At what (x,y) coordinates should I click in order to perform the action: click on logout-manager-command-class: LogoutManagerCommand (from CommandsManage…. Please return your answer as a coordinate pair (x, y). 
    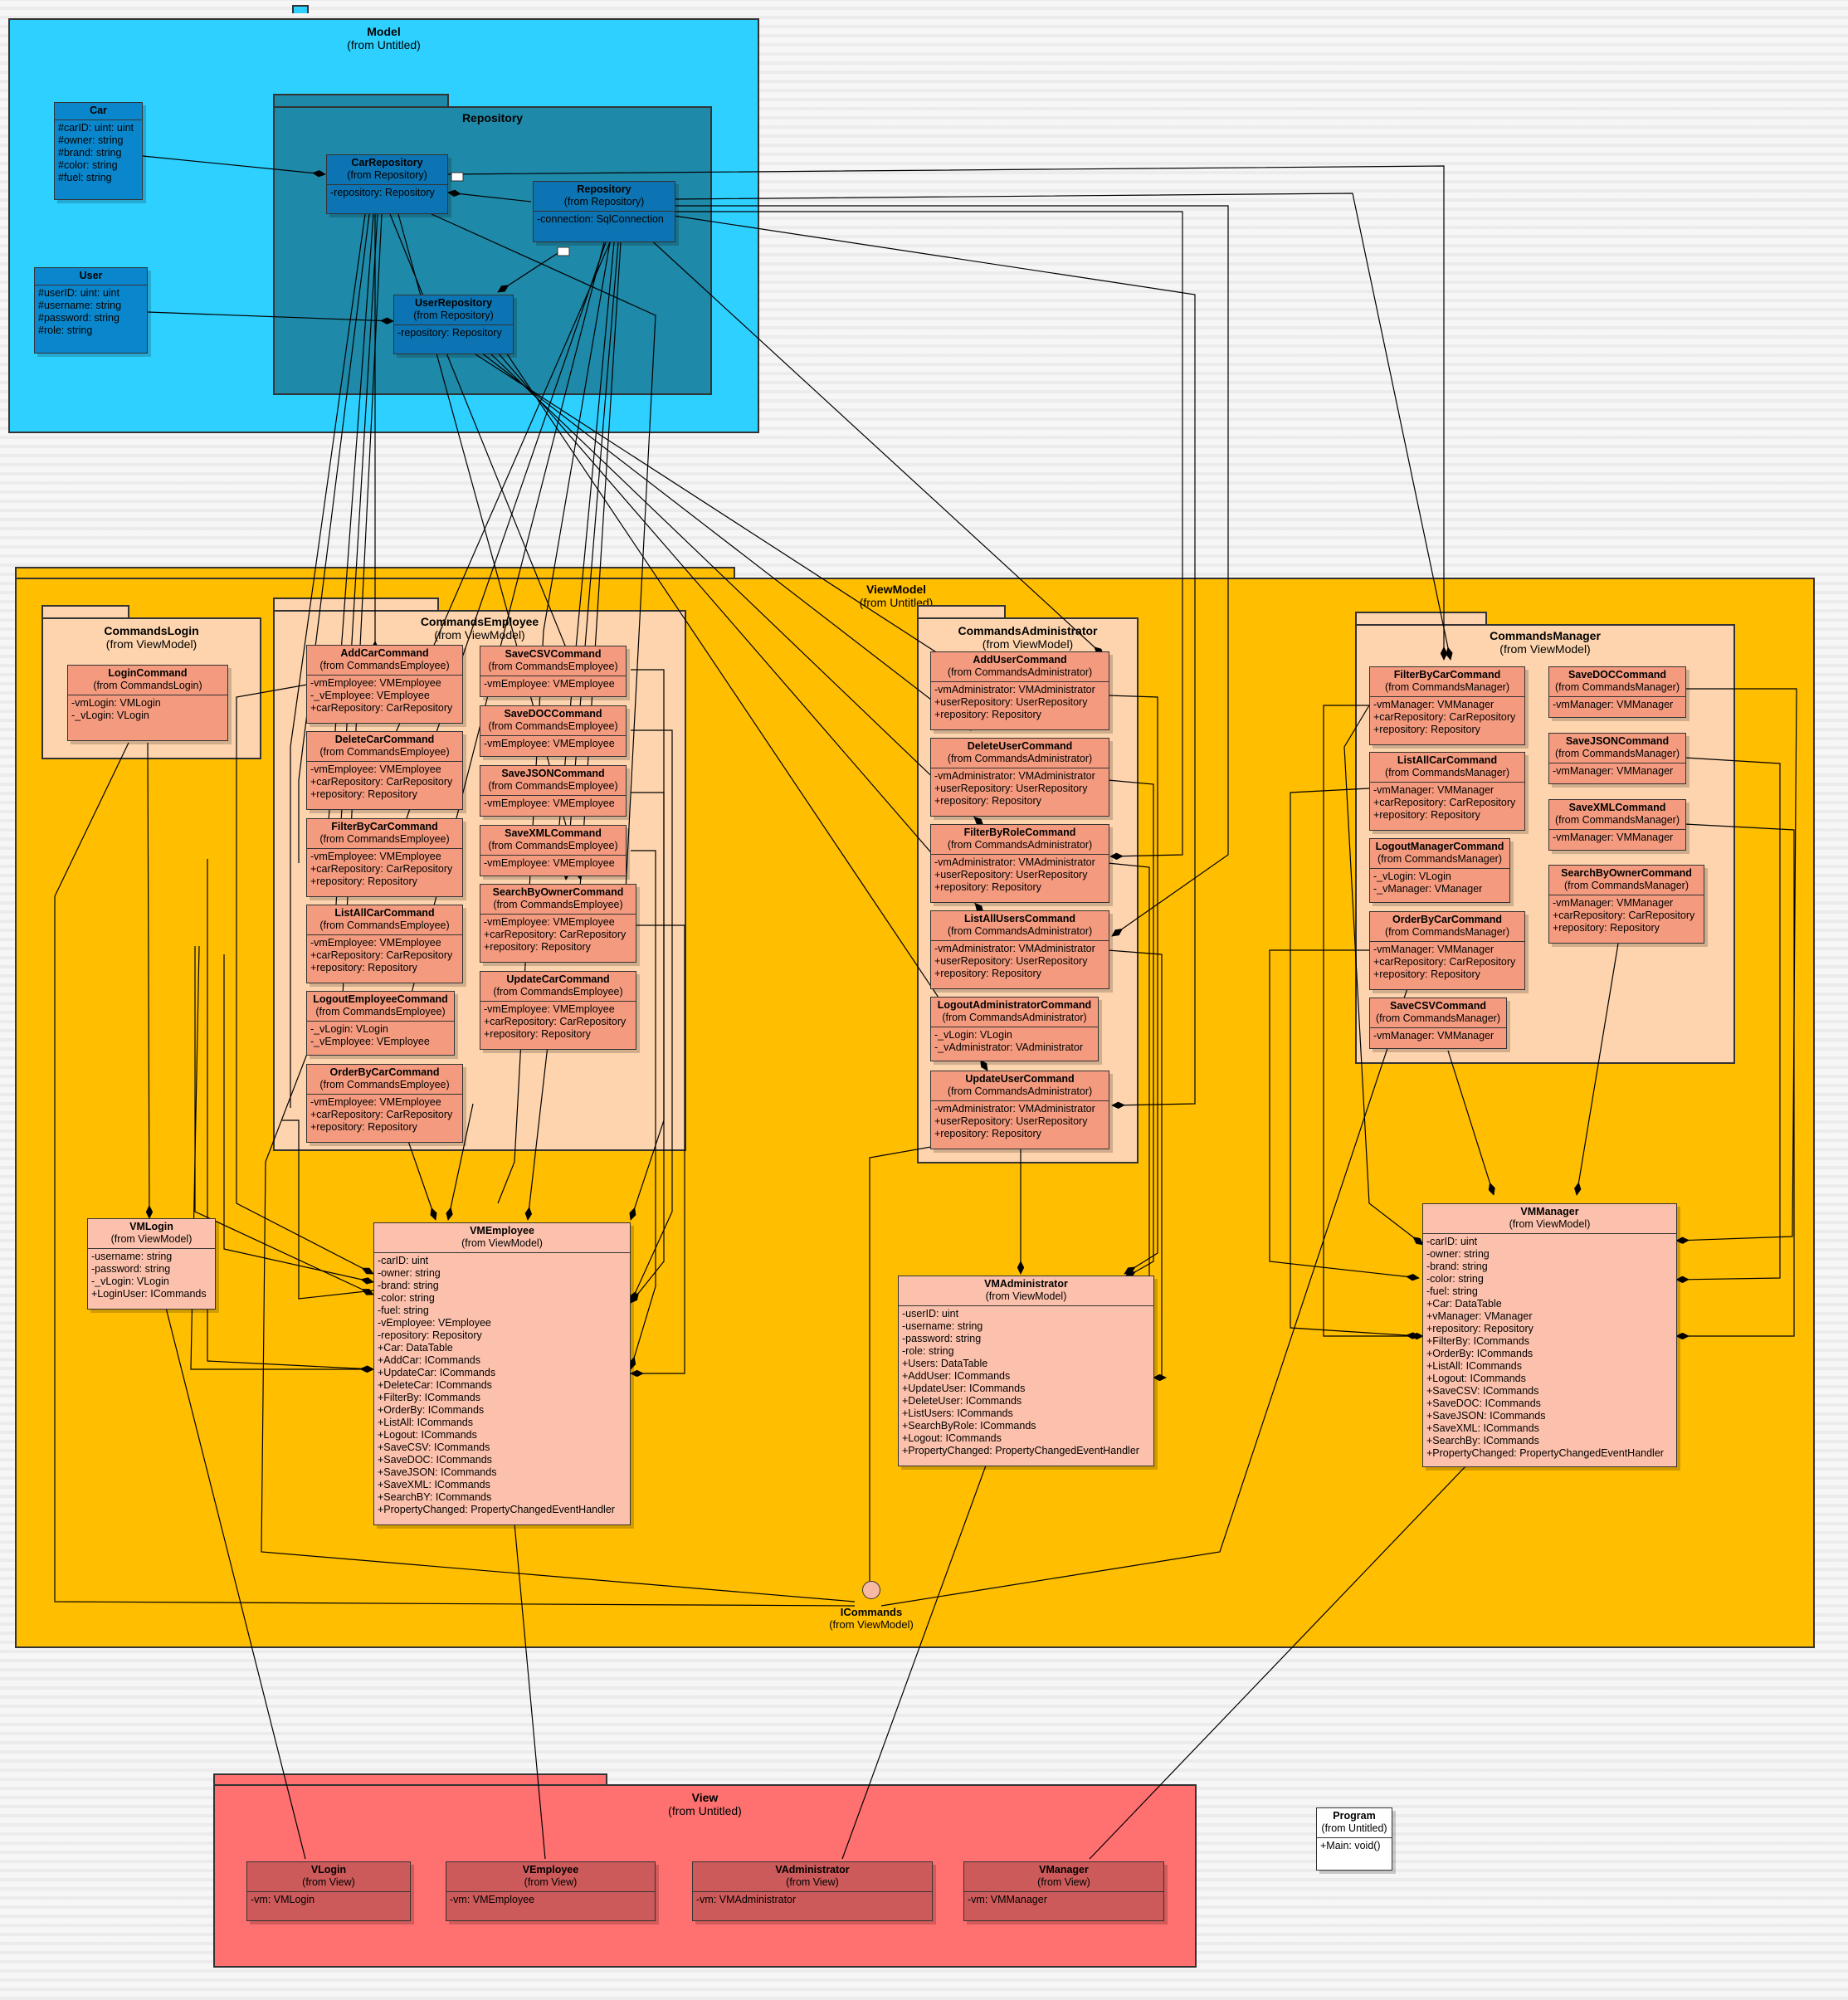
    Looking at the image, I should click on (1439, 871).